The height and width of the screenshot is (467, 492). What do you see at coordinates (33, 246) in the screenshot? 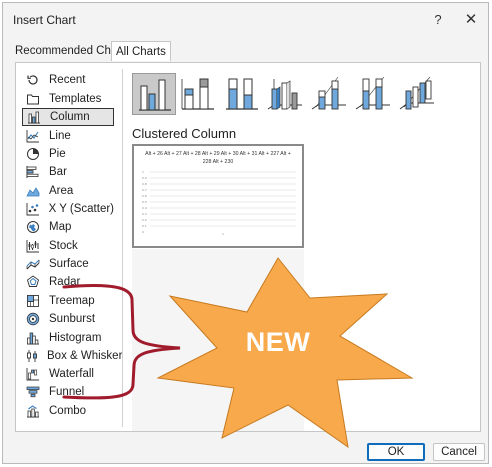
I see `stock-chart-icon` at bounding box center [33, 246].